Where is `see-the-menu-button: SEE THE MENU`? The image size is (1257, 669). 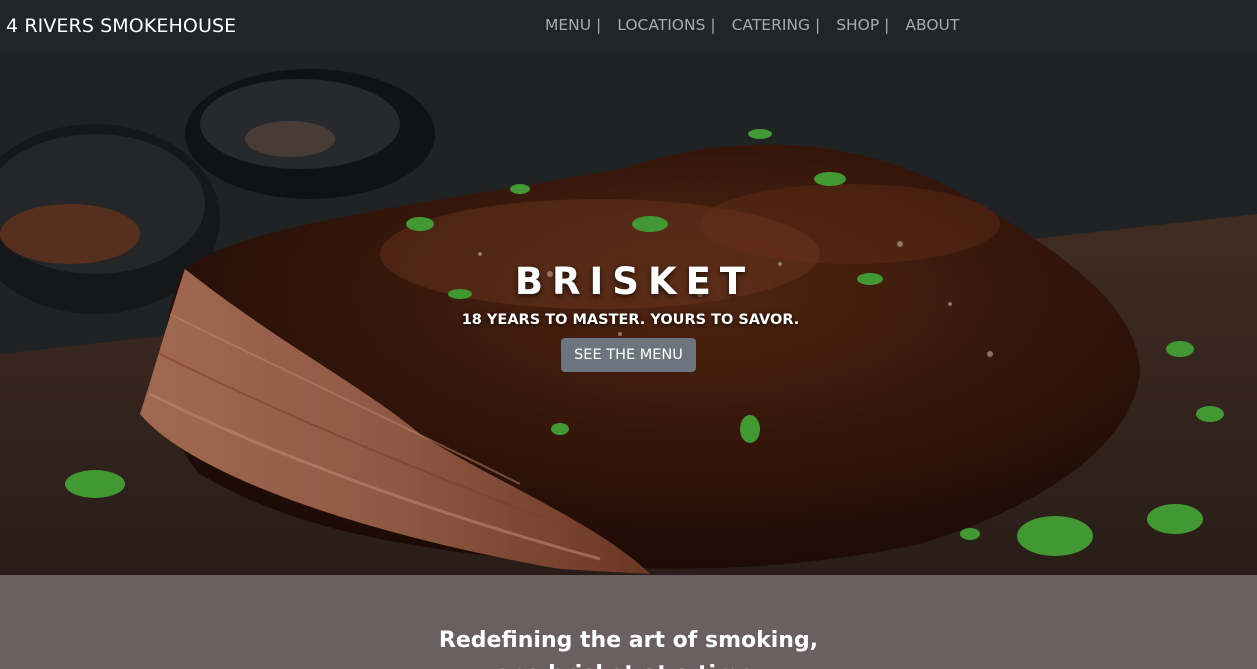
see-the-menu-button: SEE THE MENU is located at coordinates (628, 355).